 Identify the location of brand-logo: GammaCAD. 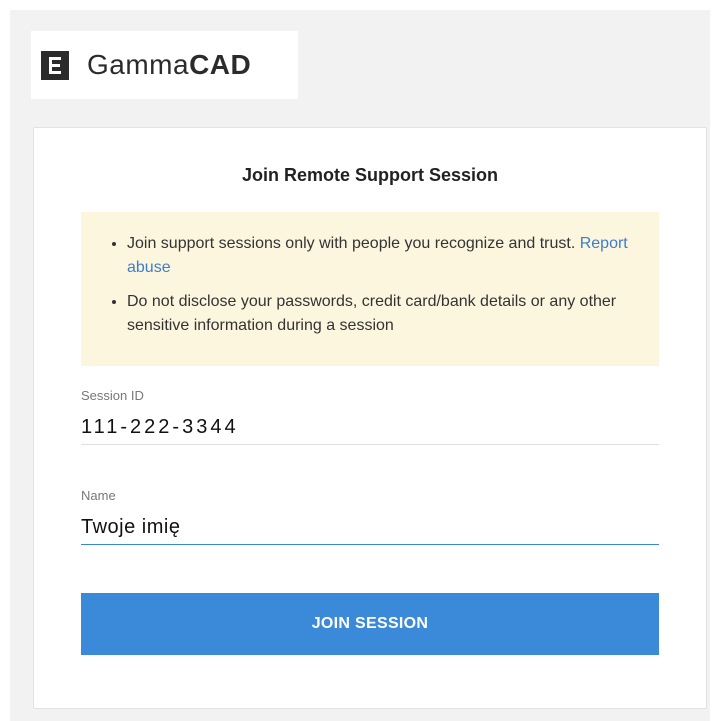
(164, 65).